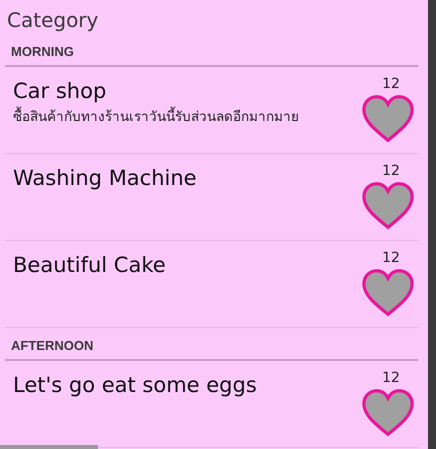 Image resolution: width=436 pixels, height=449 pixels. What do you see at coordinates (135, 385) in the screenshot?
I see `item-title: Let's go eat some eggs` at bounding box center [135, 385].